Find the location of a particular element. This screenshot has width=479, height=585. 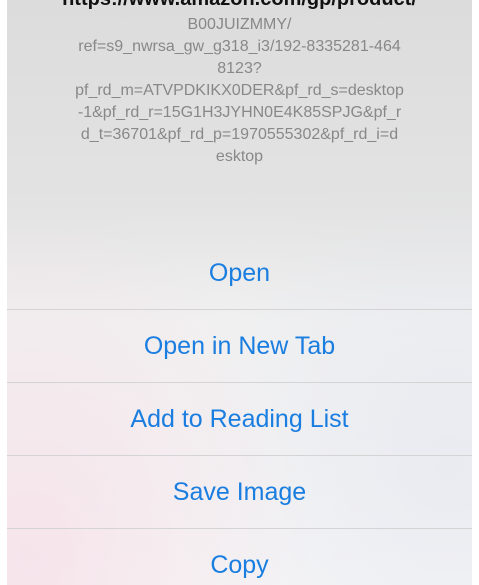

url-line: ref=s9_nwrsa_gw_g318_i3/192-8335281-464 is located at coordinates (239, 46).